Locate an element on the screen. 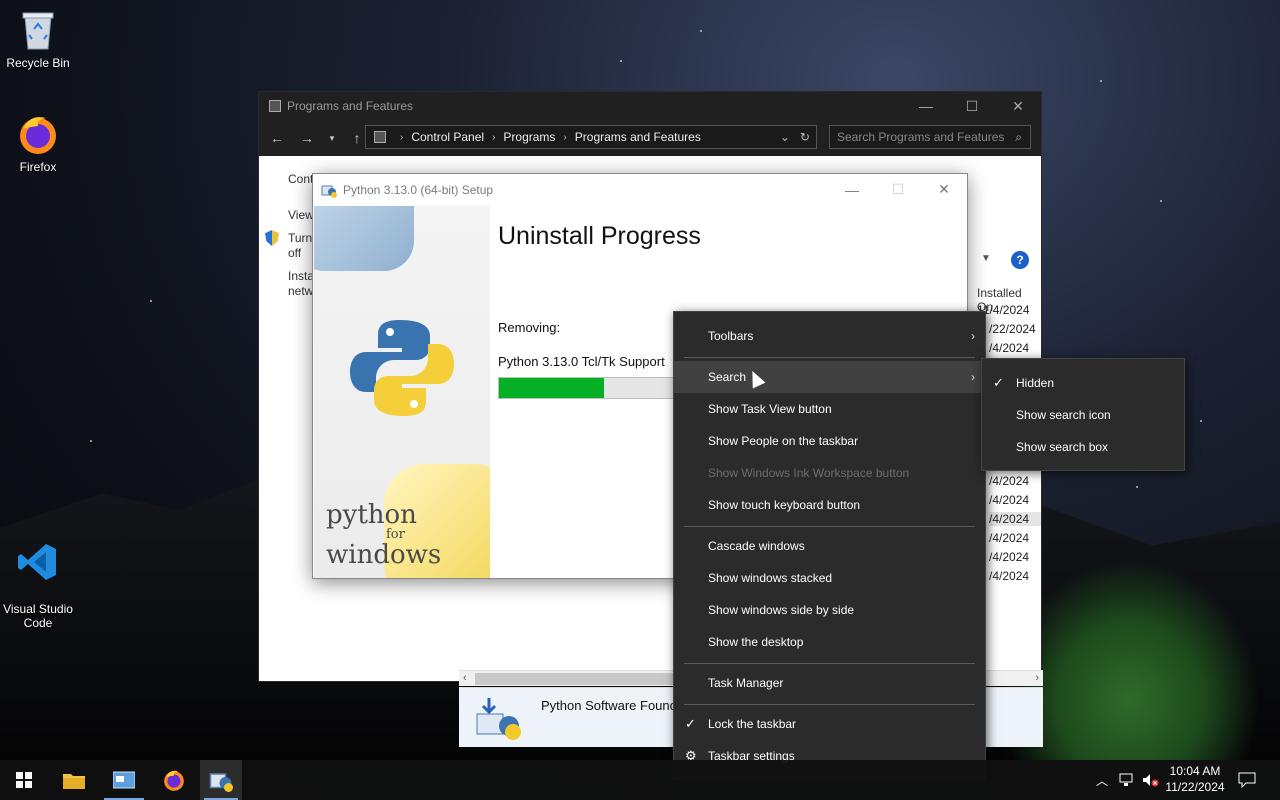 Image resolution: width=1280 pixels, height=800 pixels. clock-date: 11/22/2024 is located at coordinates (1195, 787).